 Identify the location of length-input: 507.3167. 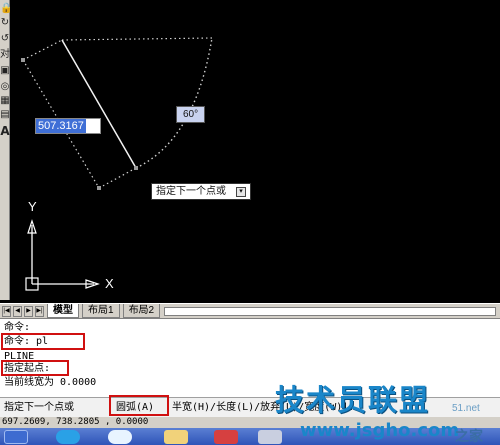
(68, 126).